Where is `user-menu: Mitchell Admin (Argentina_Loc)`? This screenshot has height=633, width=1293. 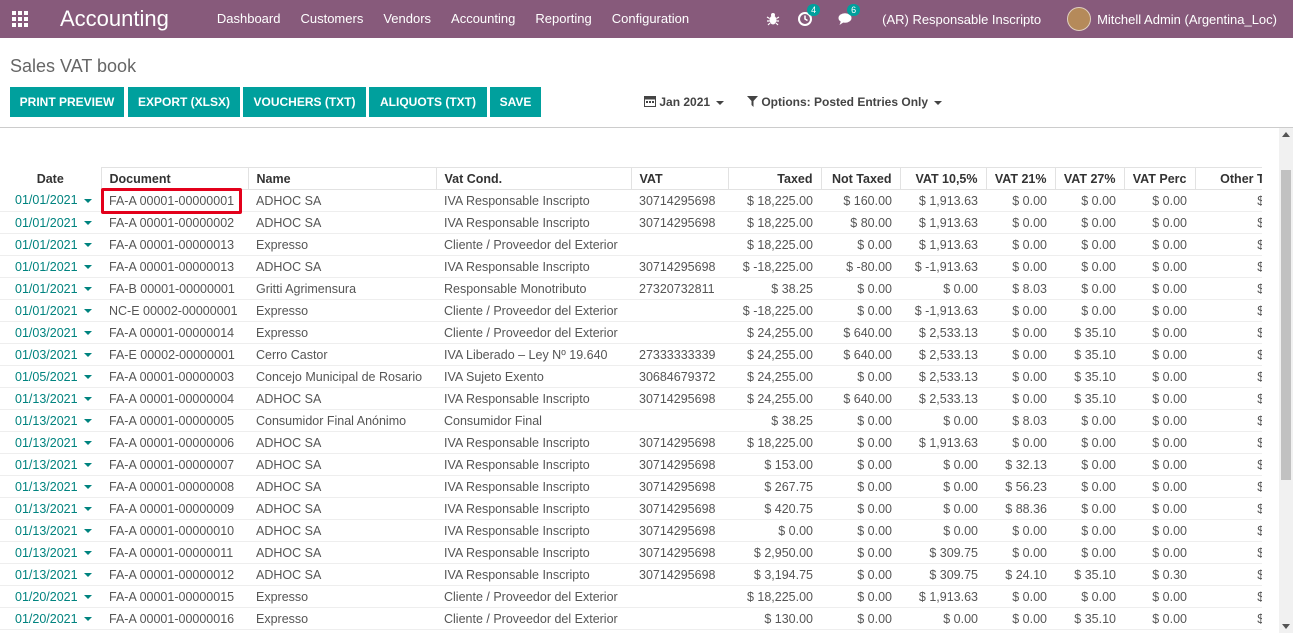 user-menu: Mitchell Admin (Argentina_Loc) is located at coordinates (1175, 19).